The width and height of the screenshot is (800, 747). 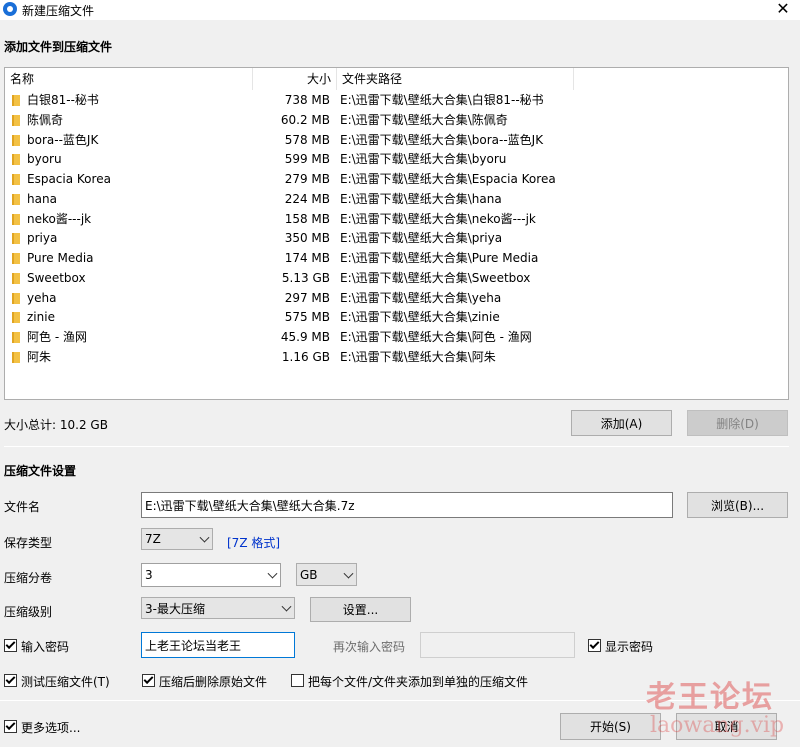 I want to click on row-path: E:\迅雷下载\壁纸大合集\Espacia Korea, so click(x=448, y=179).